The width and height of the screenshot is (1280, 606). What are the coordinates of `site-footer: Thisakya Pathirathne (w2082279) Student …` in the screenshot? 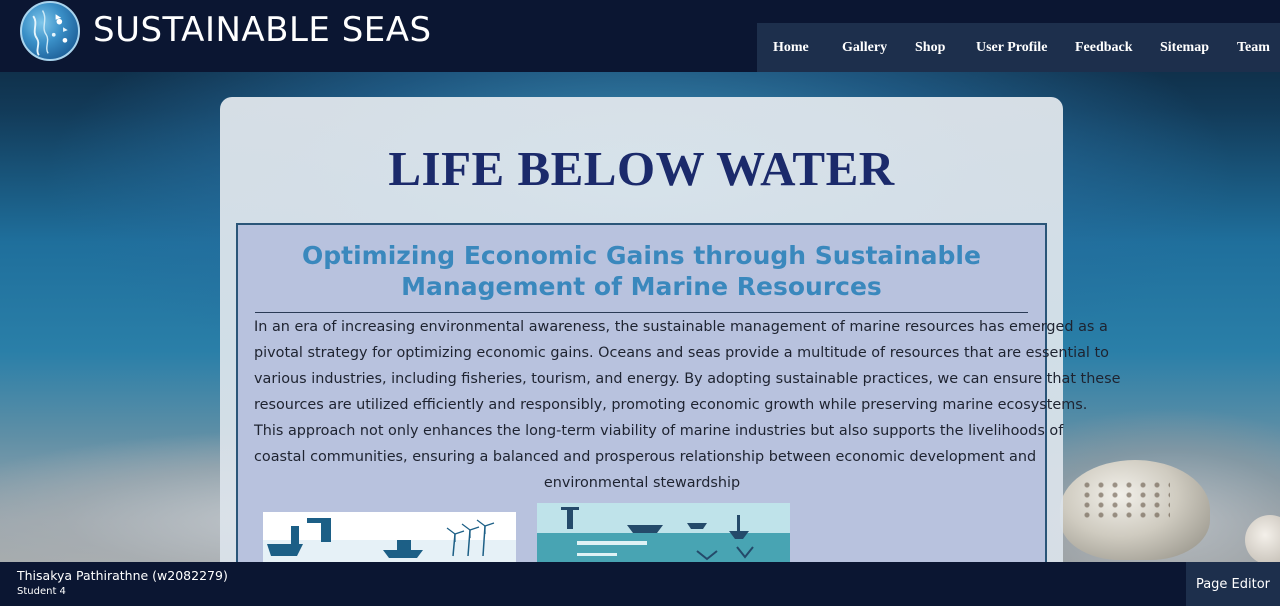 It's located at (640, 584).